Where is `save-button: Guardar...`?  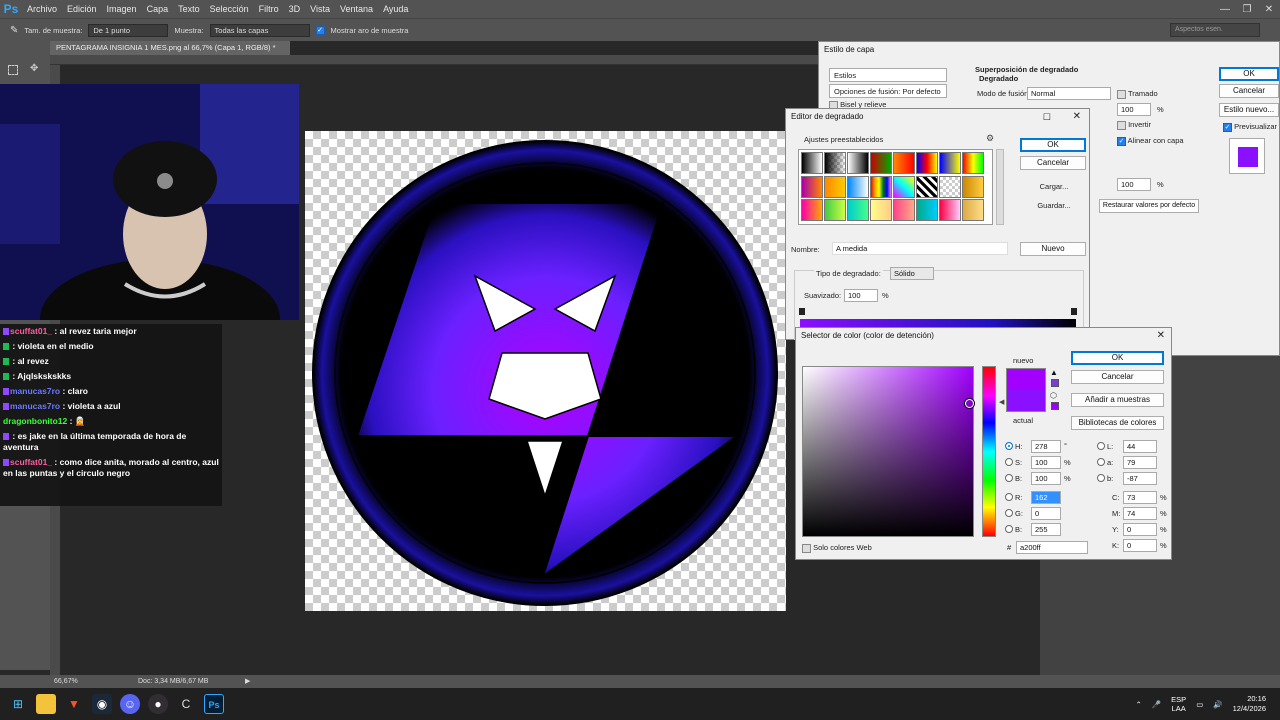
save-button: Guardar... is located at coordinates (1054, 205).